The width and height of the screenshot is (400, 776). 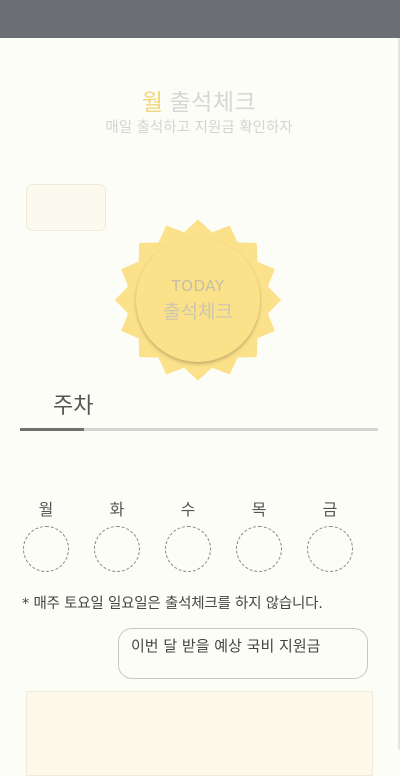 I want to click on expected-subsidy-button: 이번 달 받을 예상 국비 지원금, so click(x=243, y=653).